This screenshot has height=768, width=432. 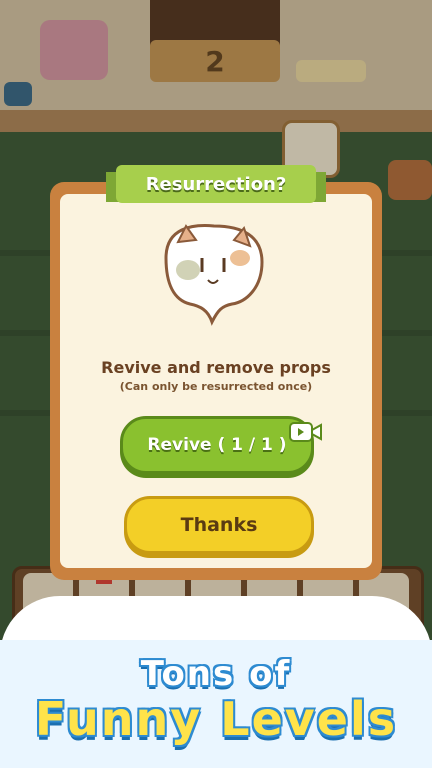 I want to click on promo-line-1: Tons of, so click(x=216, y=674).